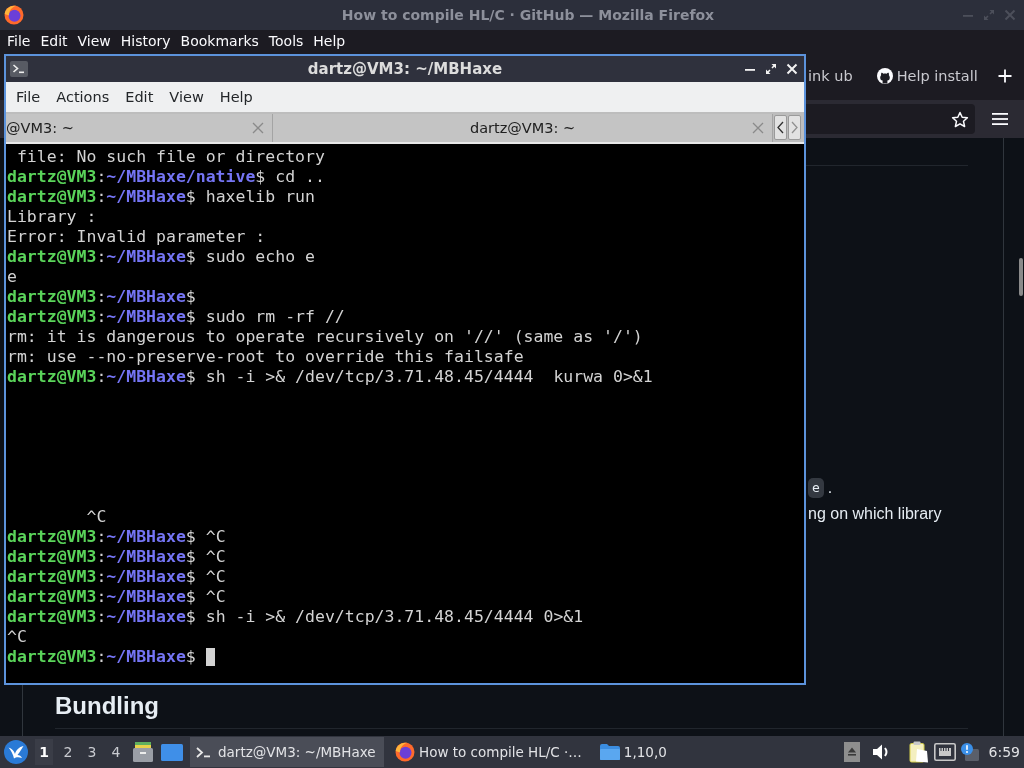 Image resolution: width=1024 pixels, height=768 pixels. I want to click on section-heading: Bundling, so click(511, 710).